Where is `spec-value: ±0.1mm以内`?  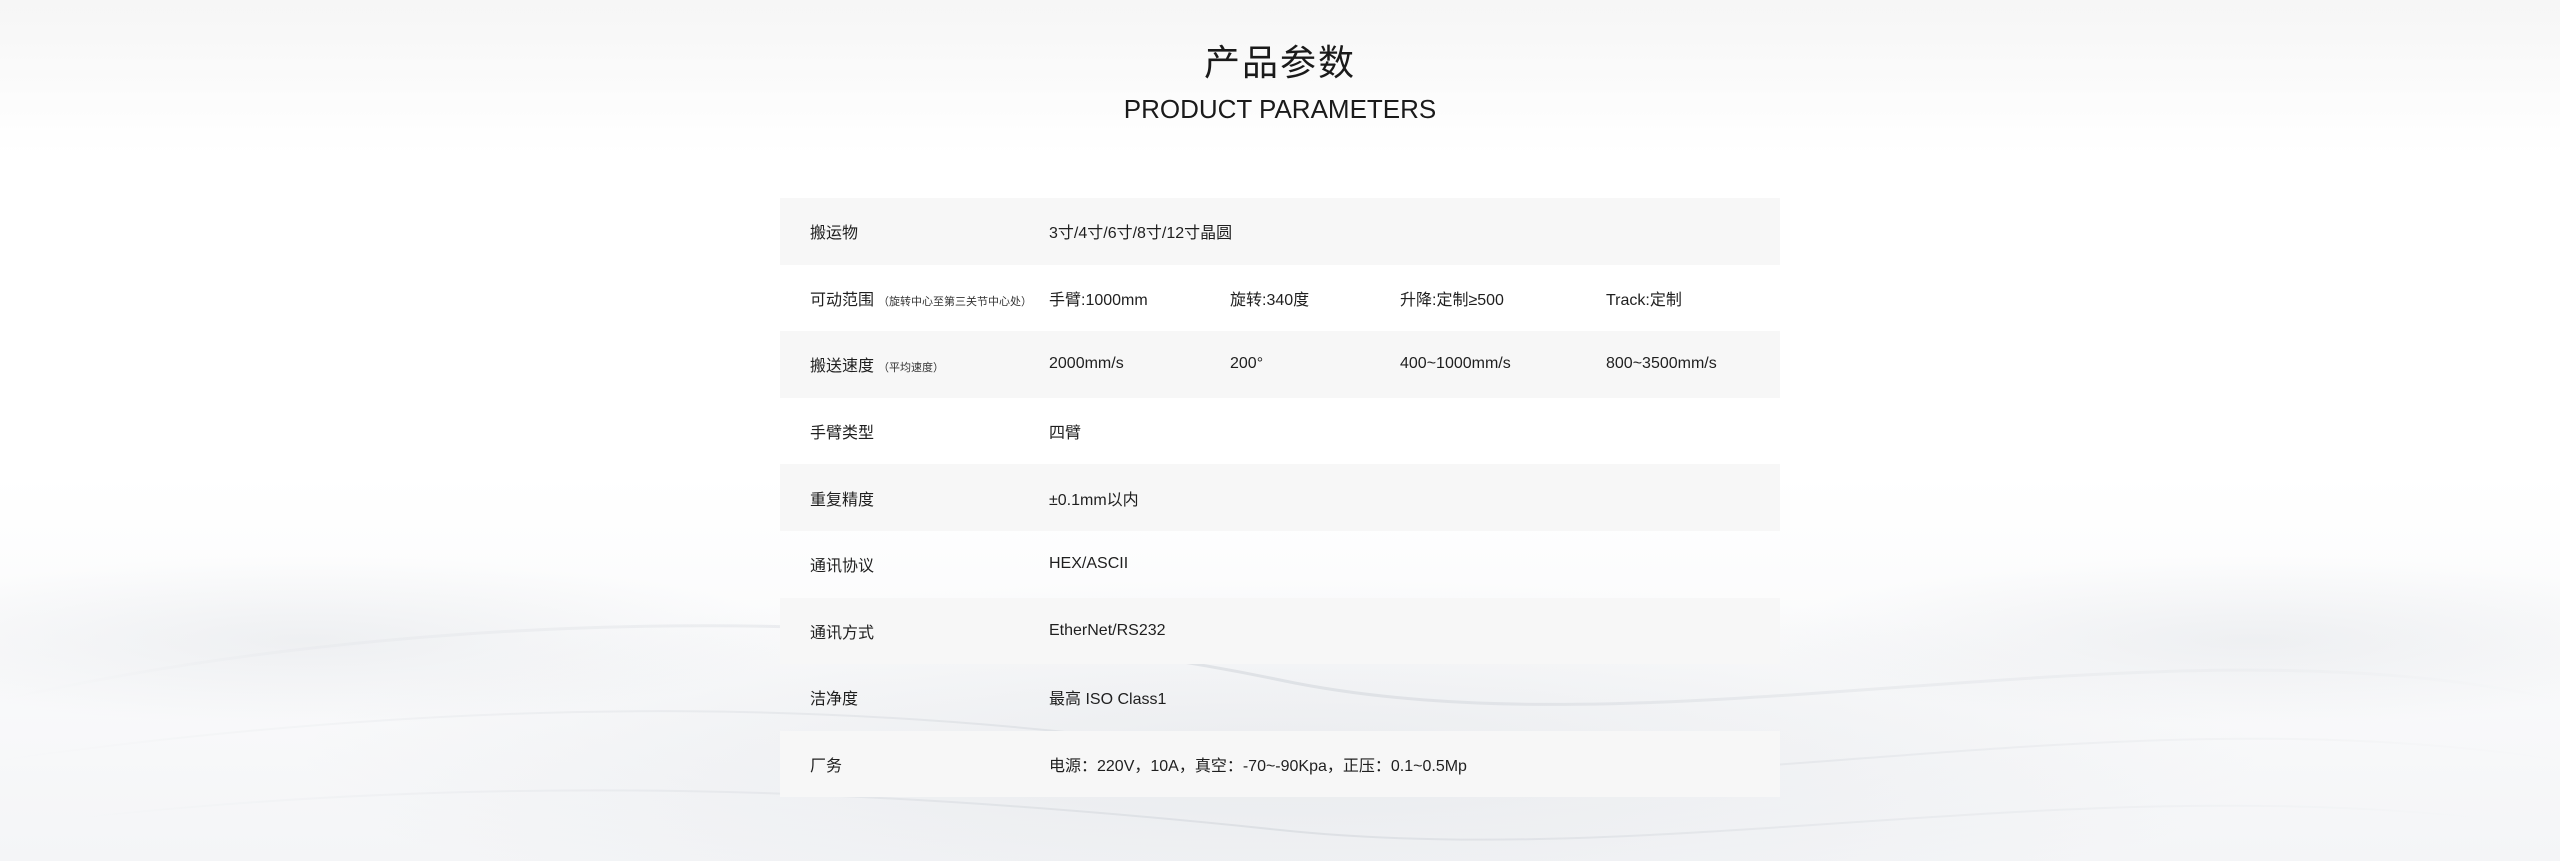 spec-value: ±0.1mm以内 is located at coordinates (1094, 500).